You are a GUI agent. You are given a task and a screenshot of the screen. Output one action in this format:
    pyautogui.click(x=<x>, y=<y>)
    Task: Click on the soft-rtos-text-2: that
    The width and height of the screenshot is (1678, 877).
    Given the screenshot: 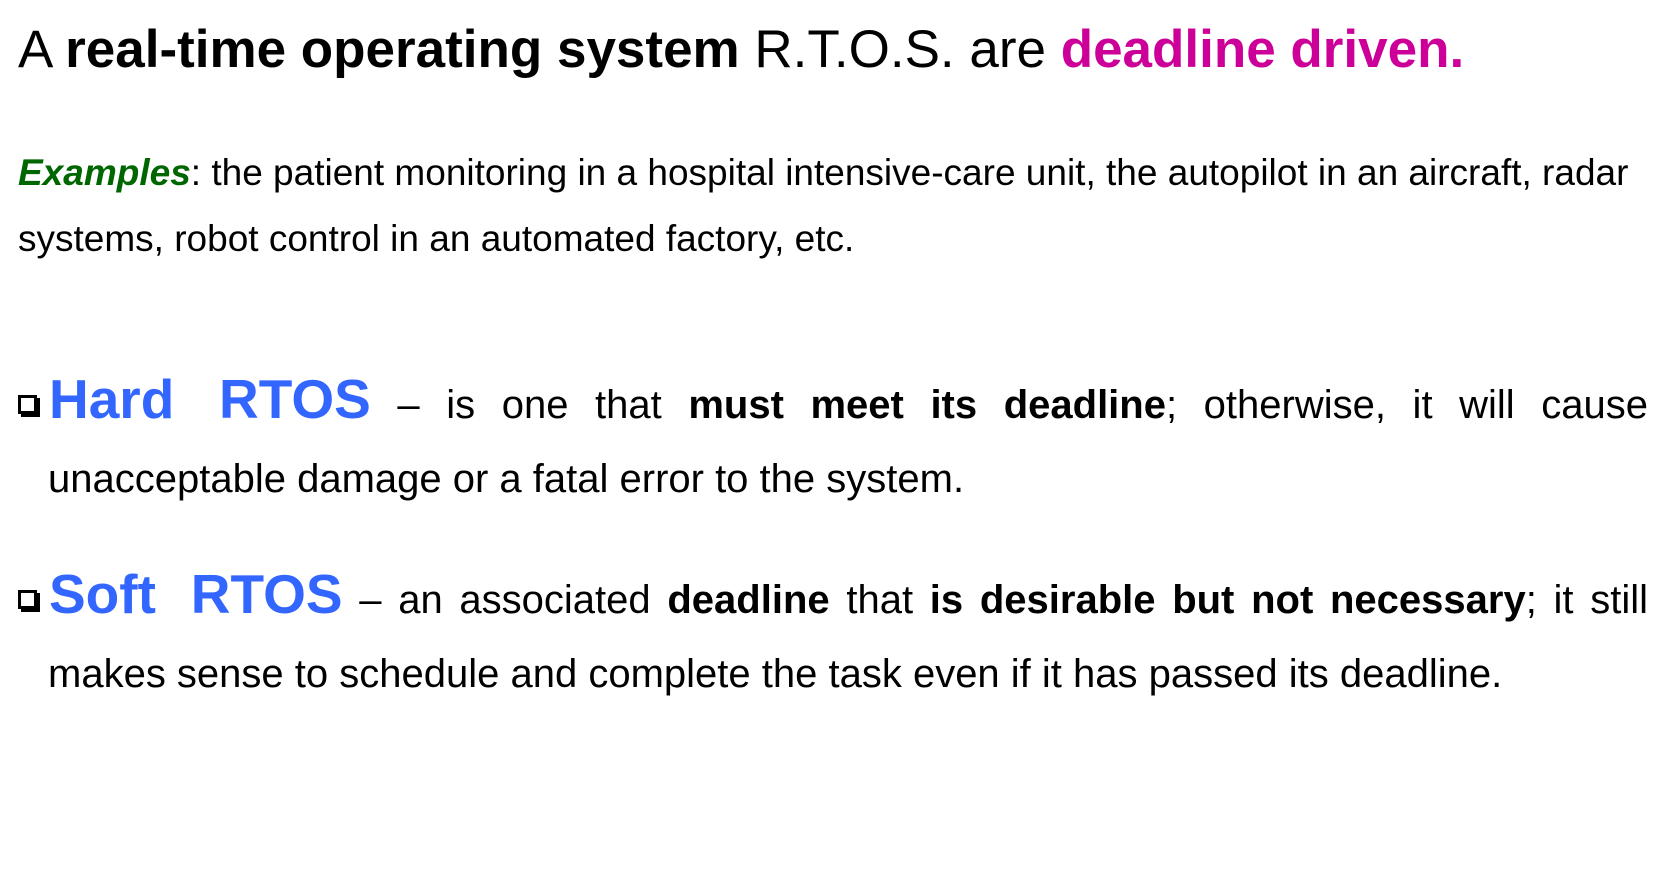 What is the action you would take?
    pyautogui.click(x=879, y=600)
    